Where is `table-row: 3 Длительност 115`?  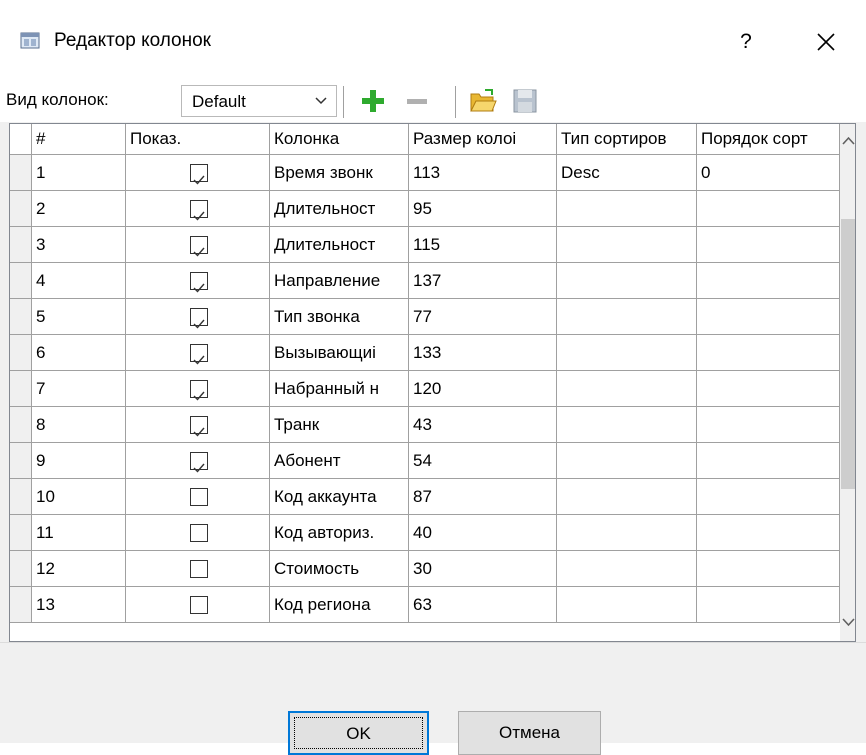 table-row: 3 Длительност 115 is located at coordinates (425, 245).